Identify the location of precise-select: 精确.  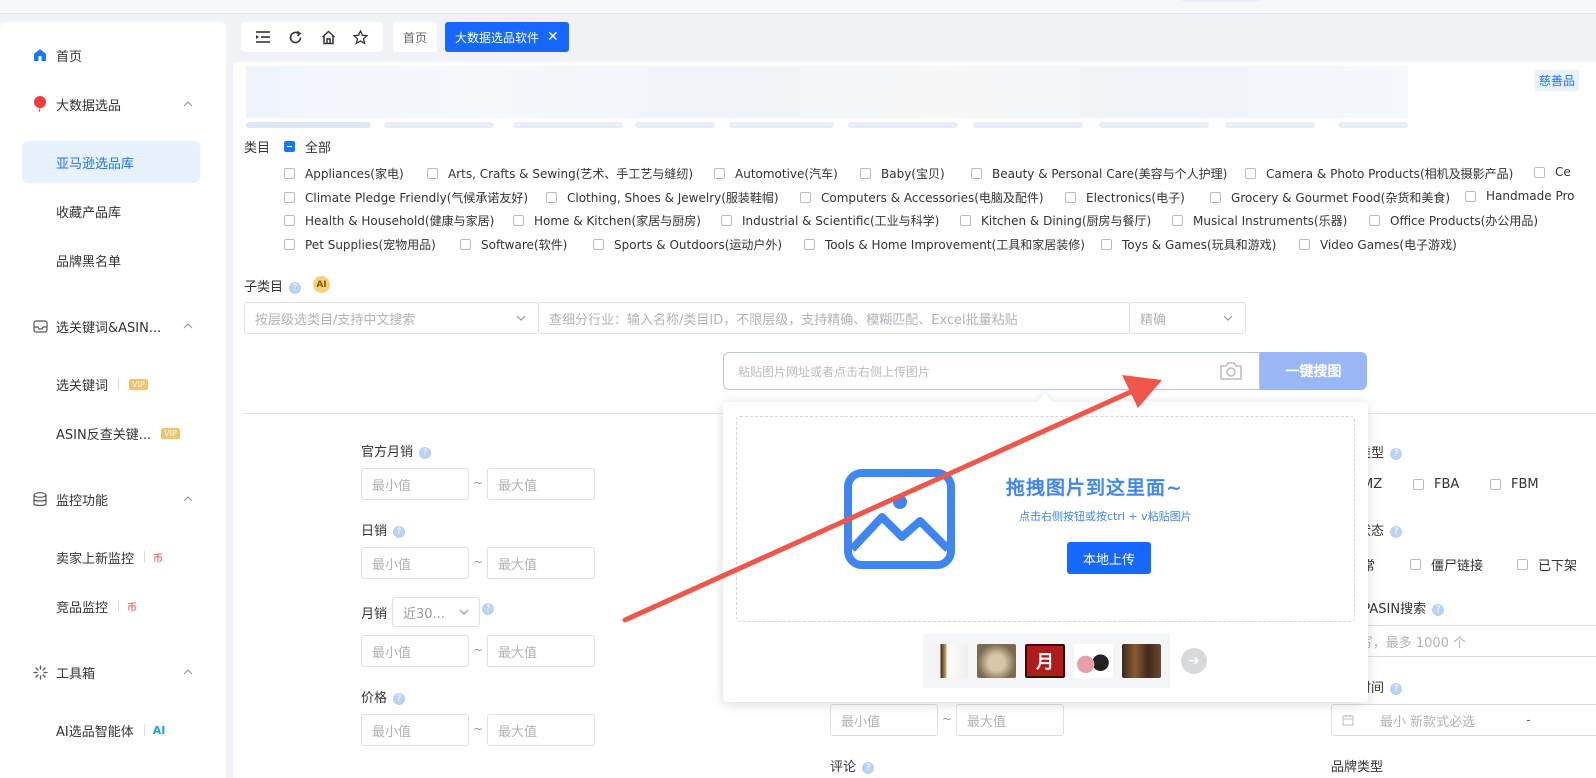
(1187, 318).